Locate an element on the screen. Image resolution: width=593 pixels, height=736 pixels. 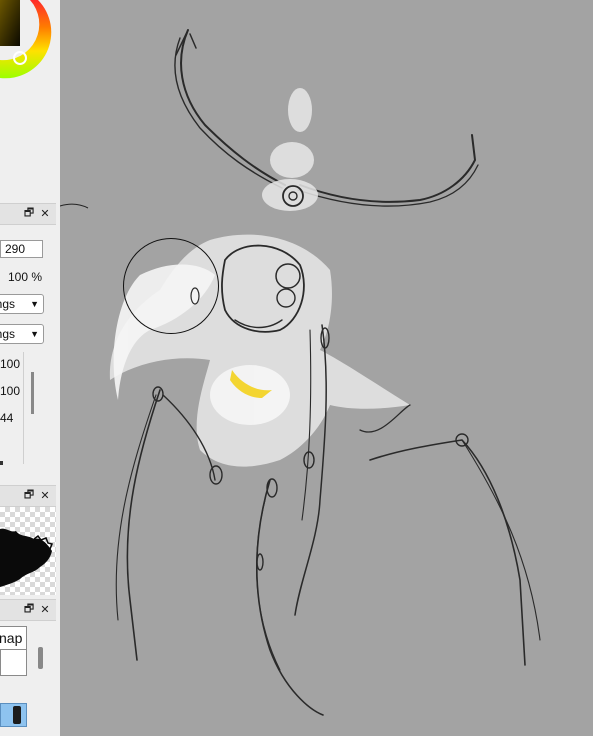
selected-layer is located at coordinates (13, 715).